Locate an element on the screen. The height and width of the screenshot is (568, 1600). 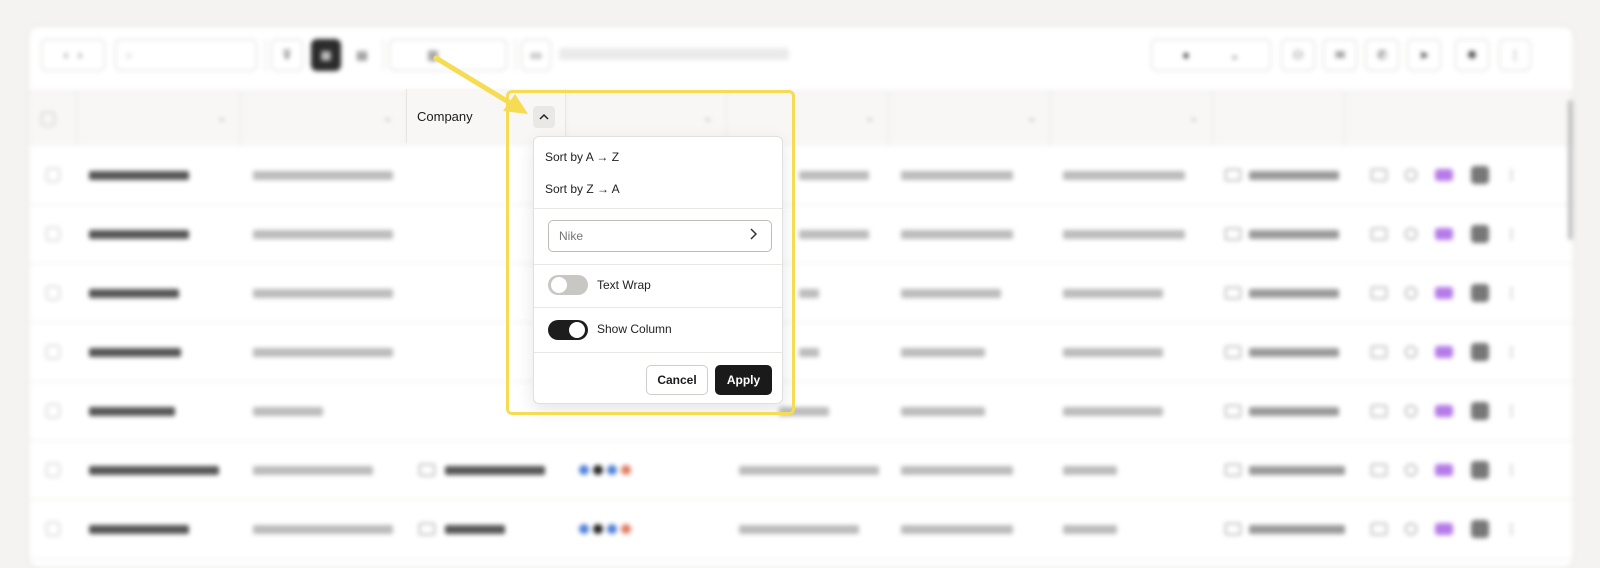
annotation-arrow-icon is located at coordinates (480, 84).